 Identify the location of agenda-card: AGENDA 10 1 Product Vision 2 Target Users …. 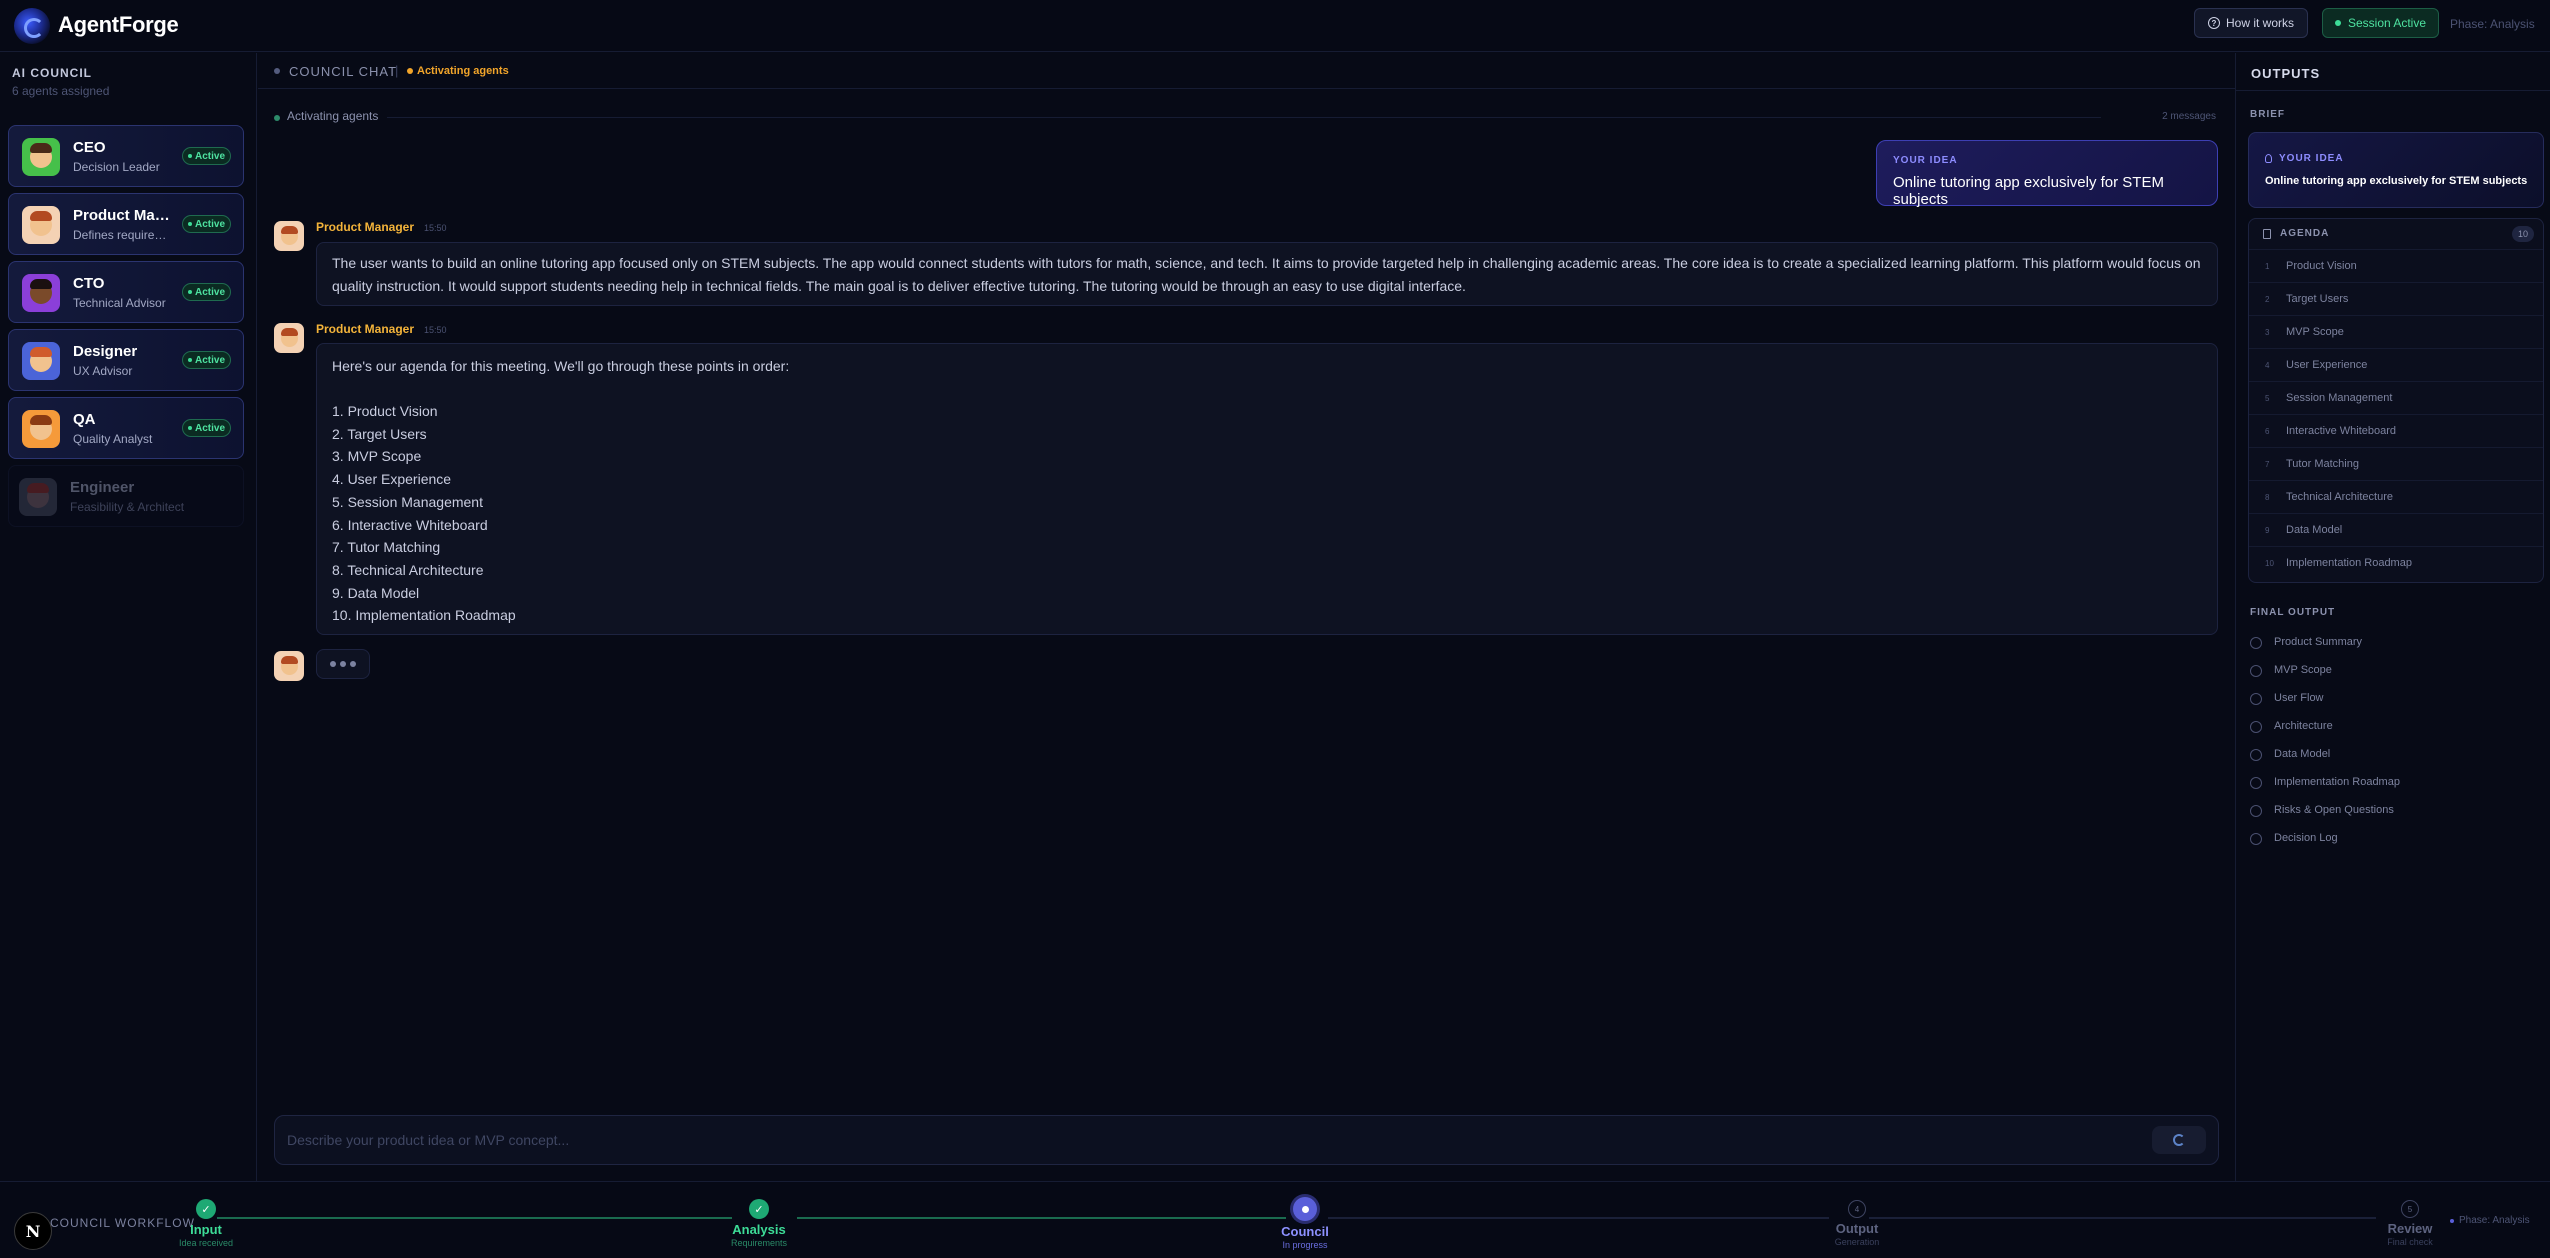
(2396, 400).